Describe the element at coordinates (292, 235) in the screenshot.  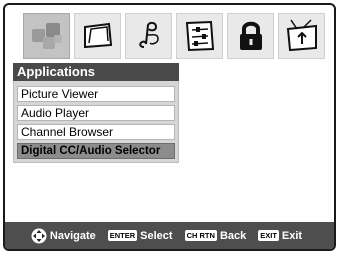
I see `exit-label: Exit` at that location.